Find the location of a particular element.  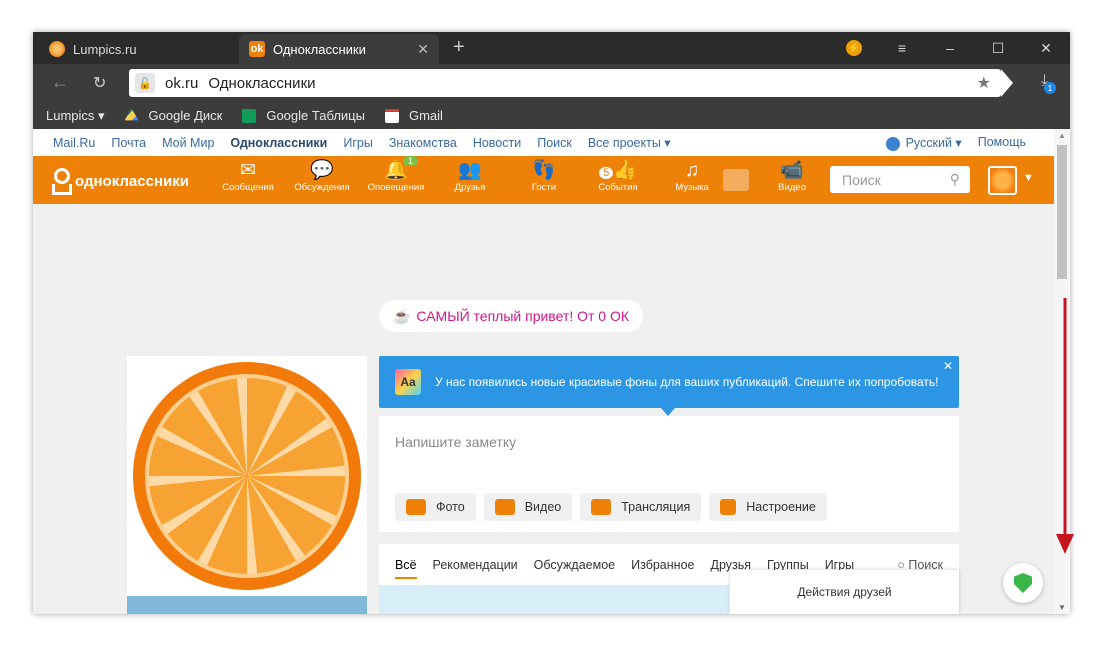

toolbar-label: Друзья is located at coordinates (470, 187).